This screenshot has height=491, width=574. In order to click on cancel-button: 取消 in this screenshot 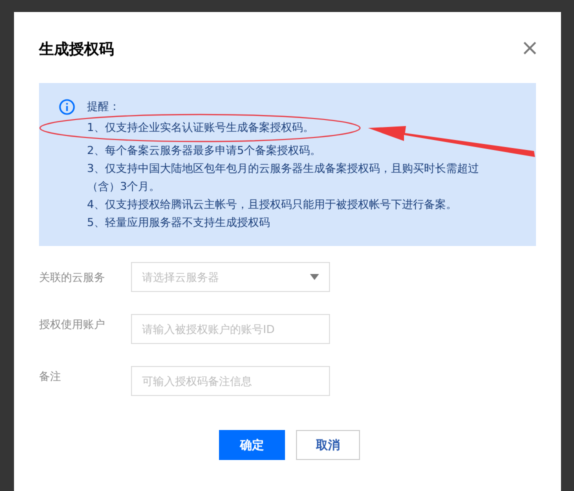, I will do `click(328, 445)`.